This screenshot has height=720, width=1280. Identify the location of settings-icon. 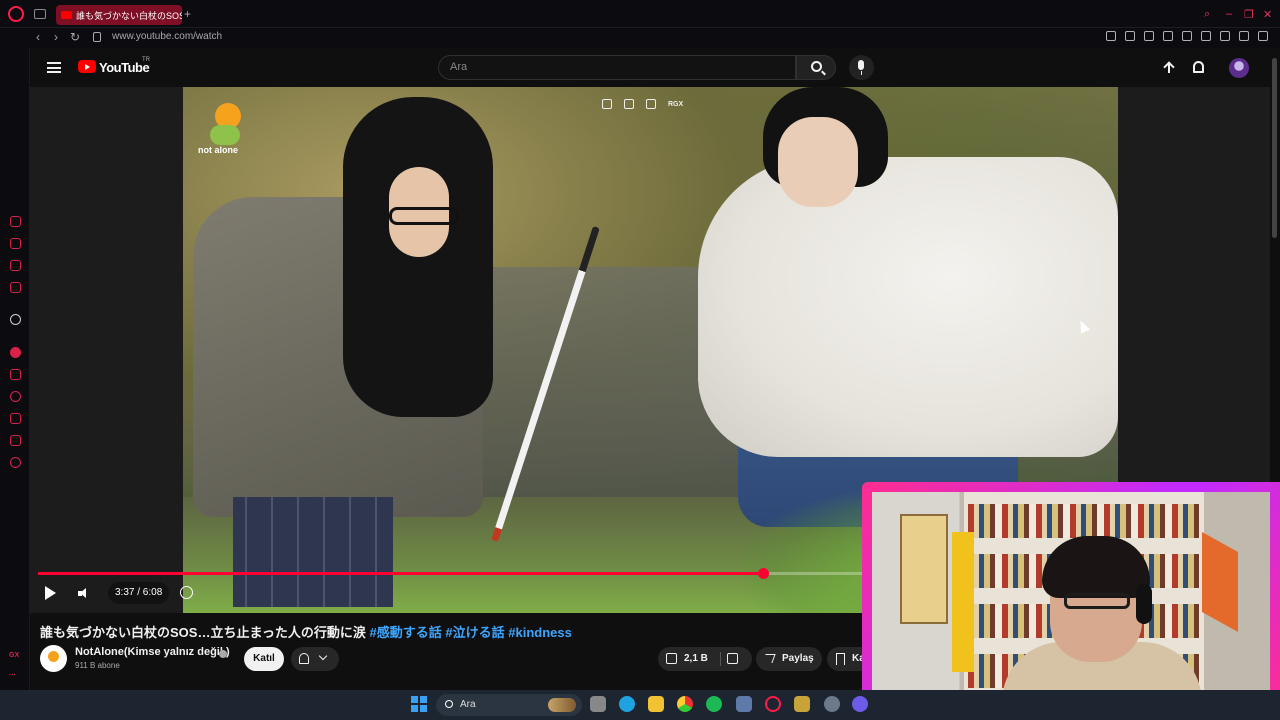
(15, 462).